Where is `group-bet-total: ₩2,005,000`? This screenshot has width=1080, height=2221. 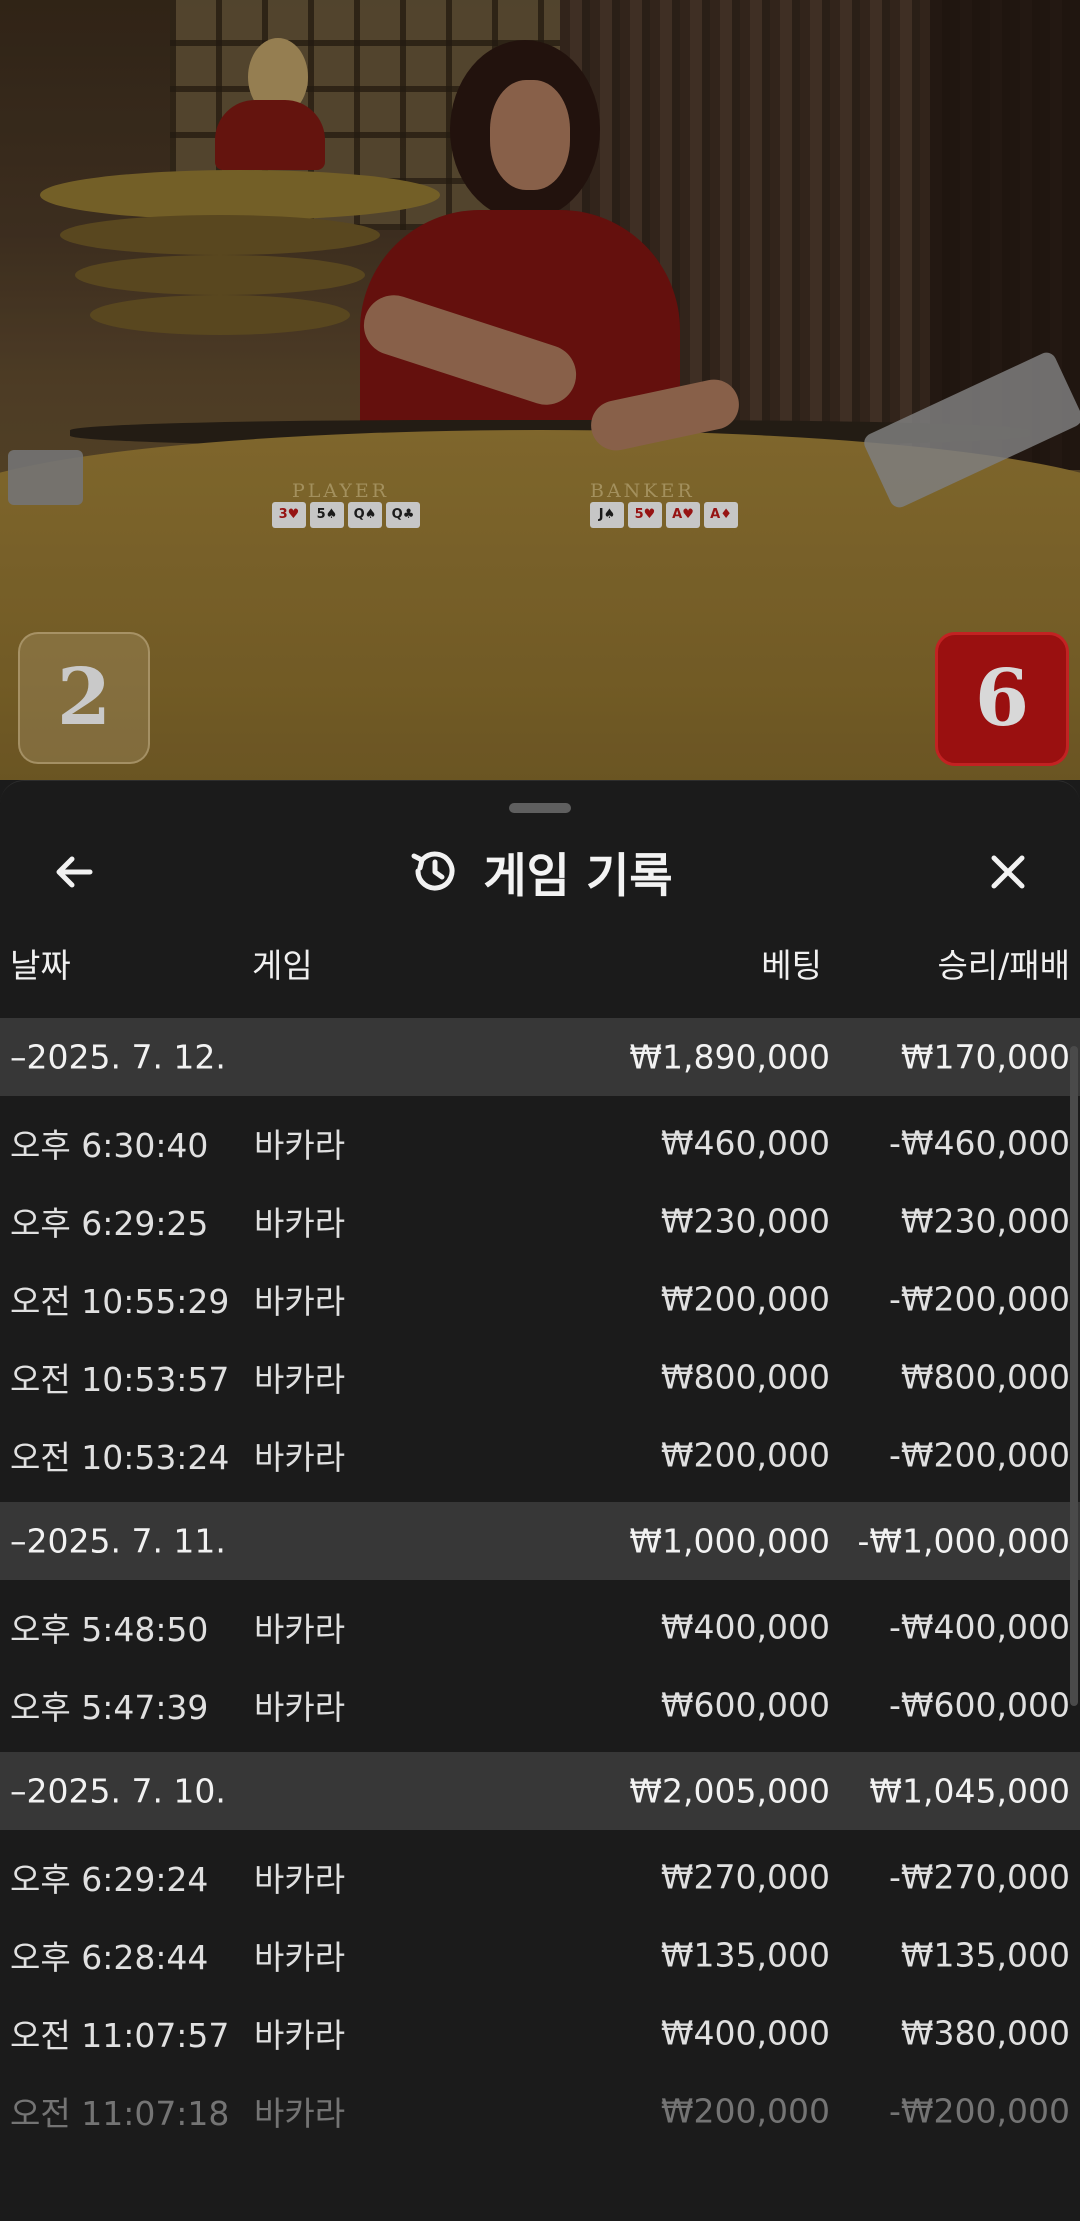
group-bet-total: ₩2,005,000 is located at coordinates (729, 1791).